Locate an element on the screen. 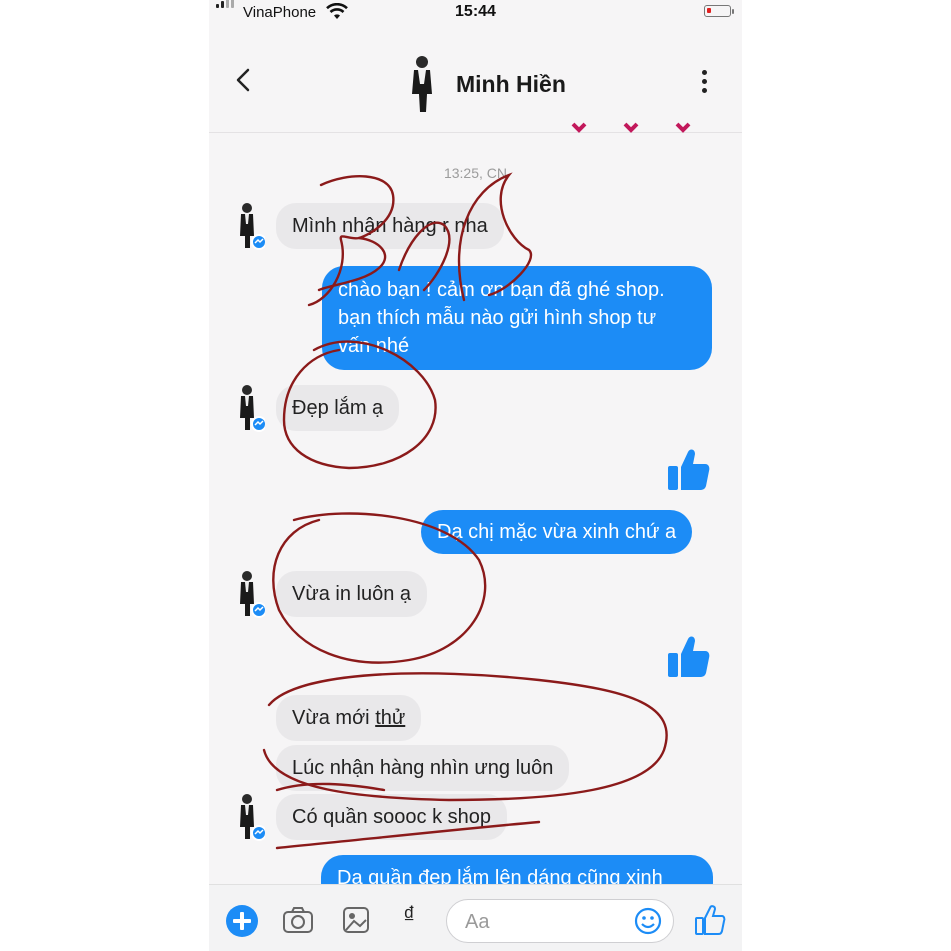  composer-bar: ₫ Aa is located at coordinates (475, 917).